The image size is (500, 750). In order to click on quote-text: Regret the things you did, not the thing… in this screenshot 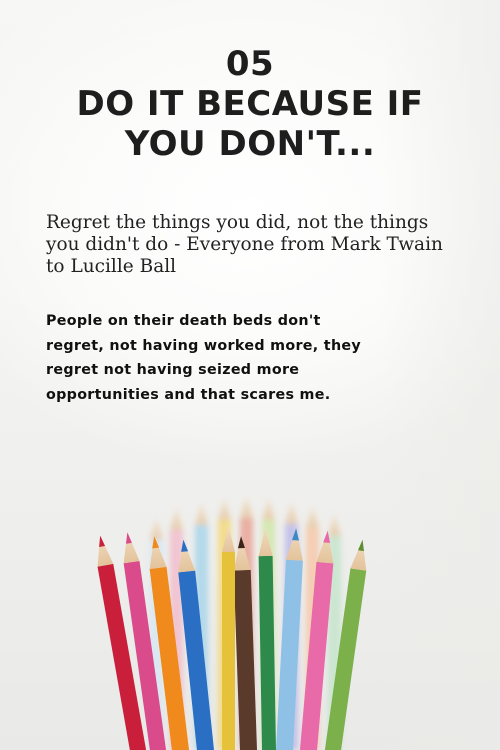, I will do `click(244, 245)`.